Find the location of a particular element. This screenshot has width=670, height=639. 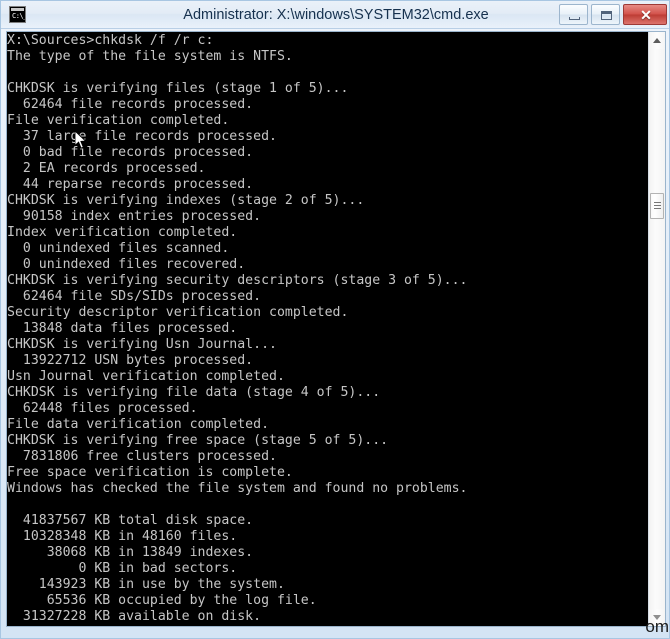

icon-titlebar-stripe is located at coordinates (17, 9).